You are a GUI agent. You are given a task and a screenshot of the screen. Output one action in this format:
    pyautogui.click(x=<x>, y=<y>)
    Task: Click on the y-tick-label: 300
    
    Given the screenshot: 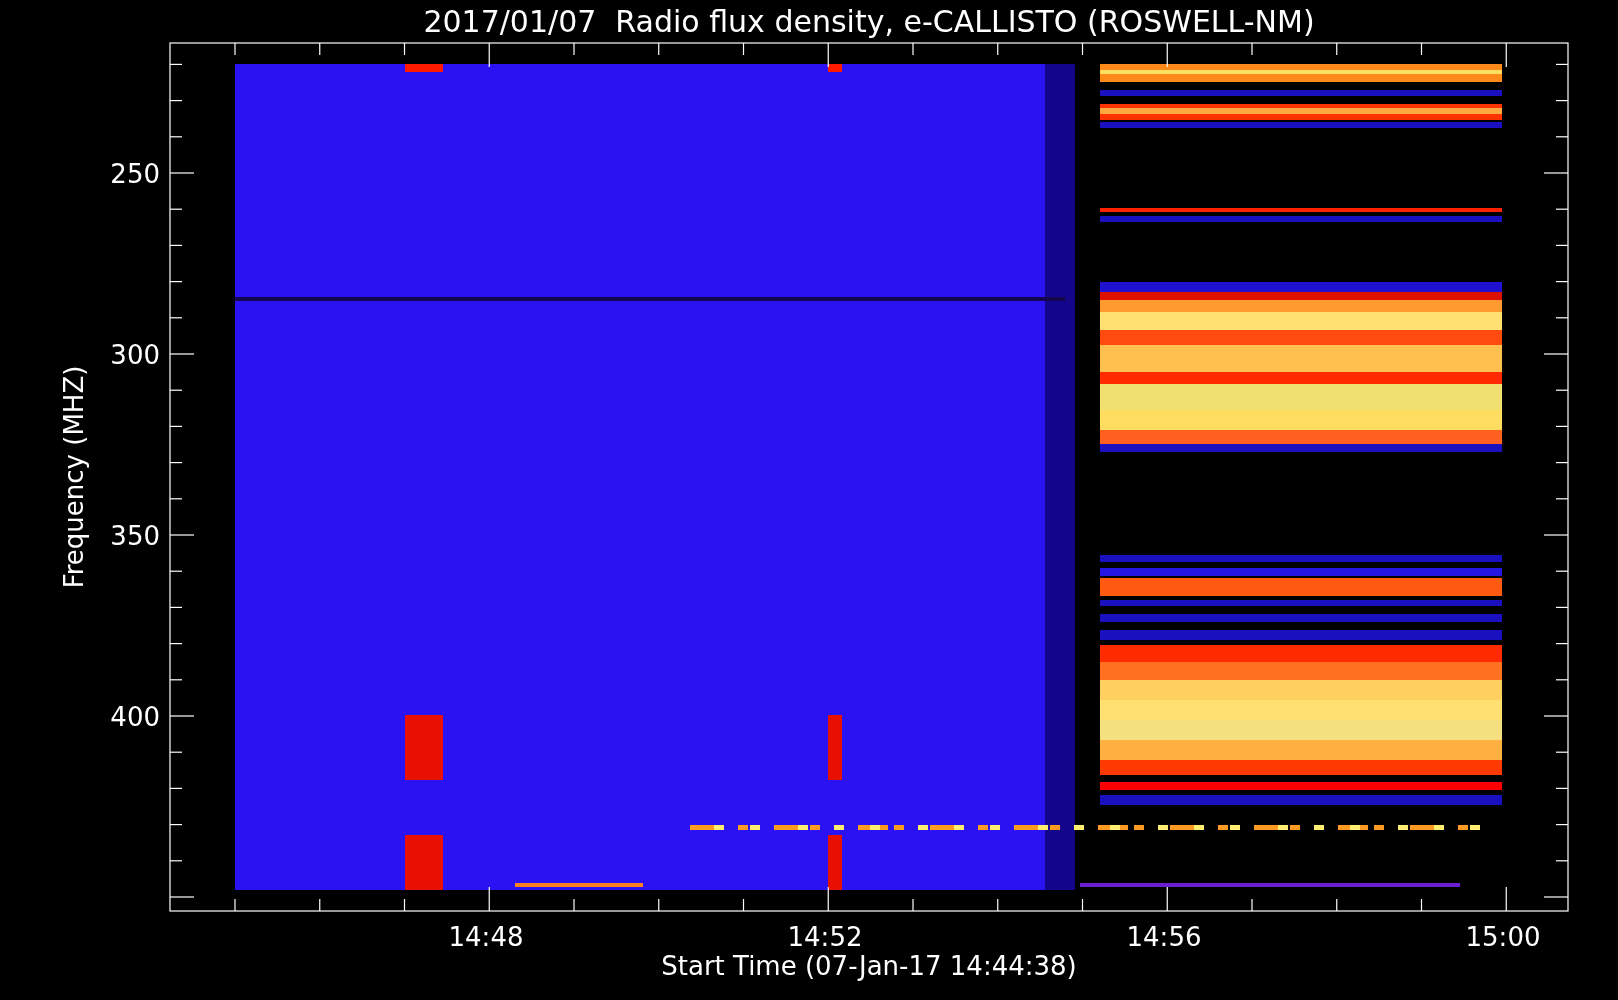 What is the action you would take?
    pyautogui.click(x=135, y=355)
    